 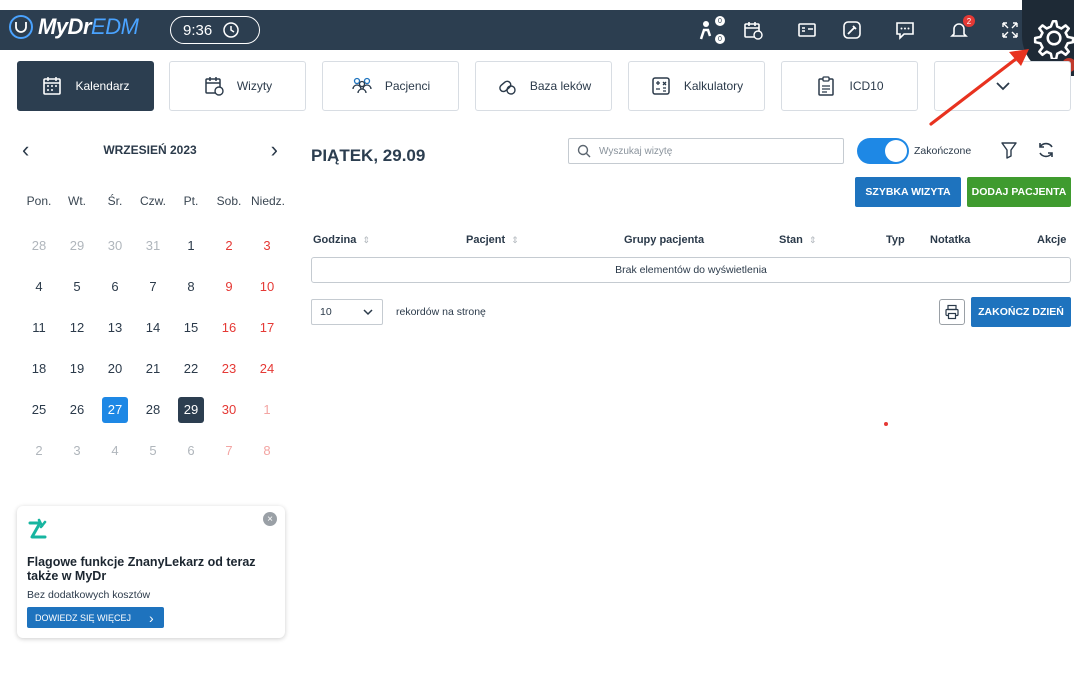 I want to click on fullscreen-icon, so click(x=1010, y=30).